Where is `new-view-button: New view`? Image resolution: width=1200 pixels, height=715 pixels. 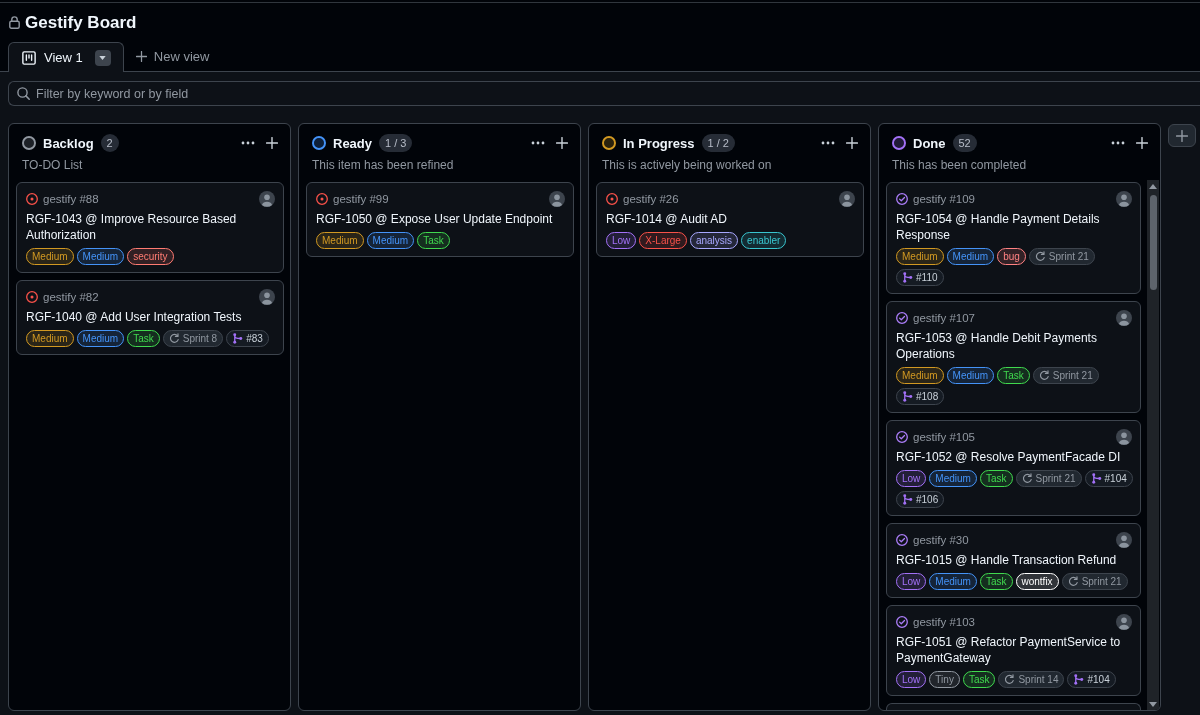 new-view-button: New view is located at coordinates (172, 56).